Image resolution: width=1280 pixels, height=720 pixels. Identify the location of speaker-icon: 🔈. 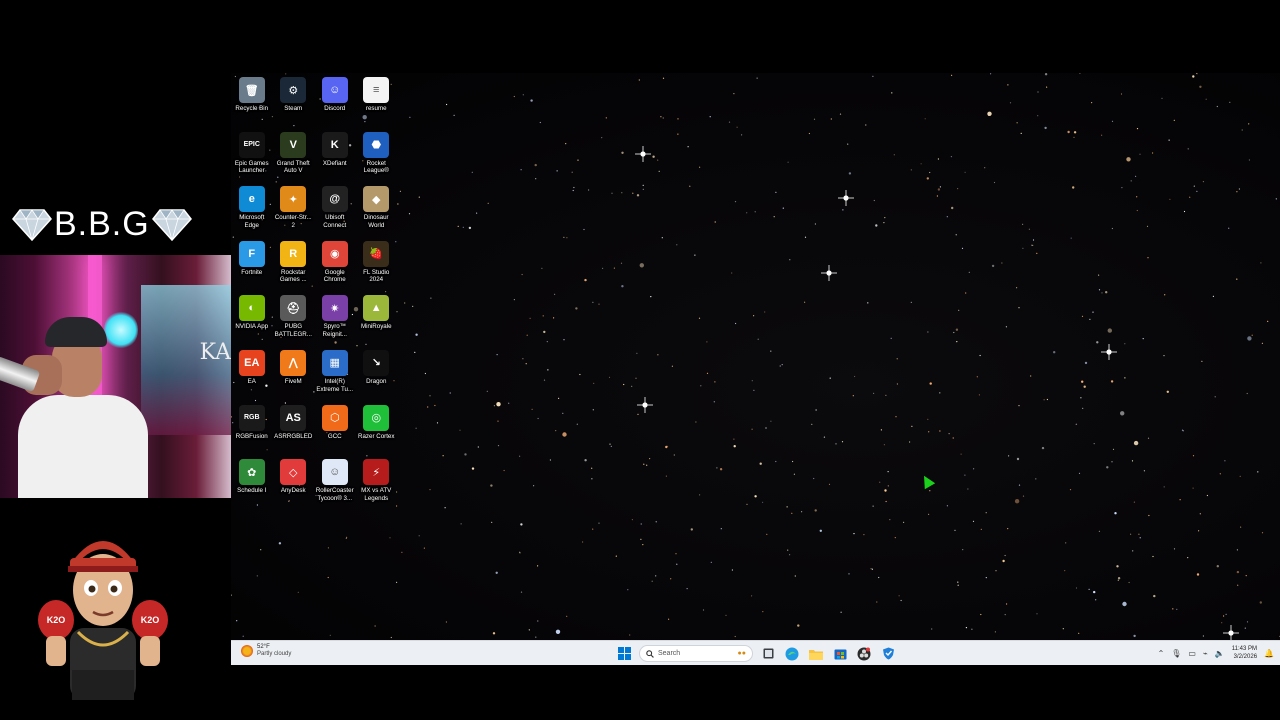
(1220, 653).